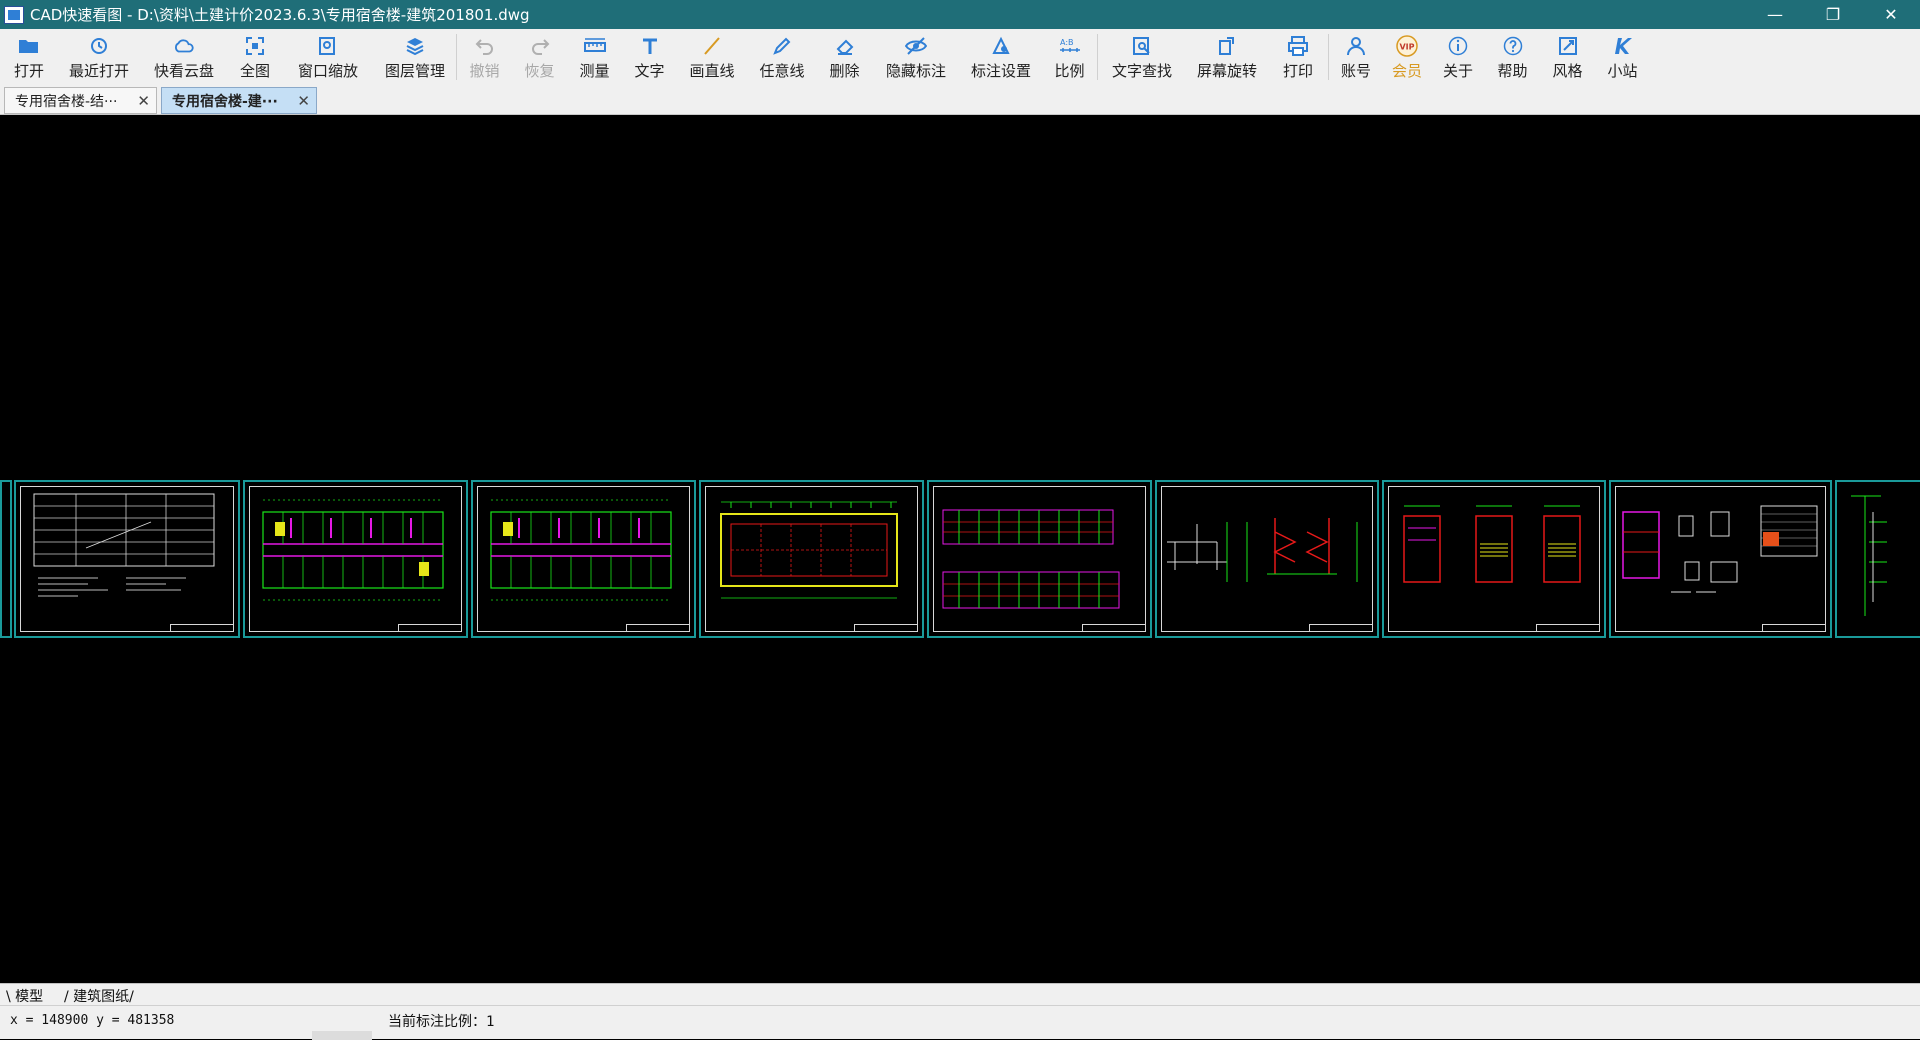 The width and height of the screenshot is (1920, 1040). Describe the element at coordinates (28, 71) in the screenshot. I see `open-label: 打开` at that location.